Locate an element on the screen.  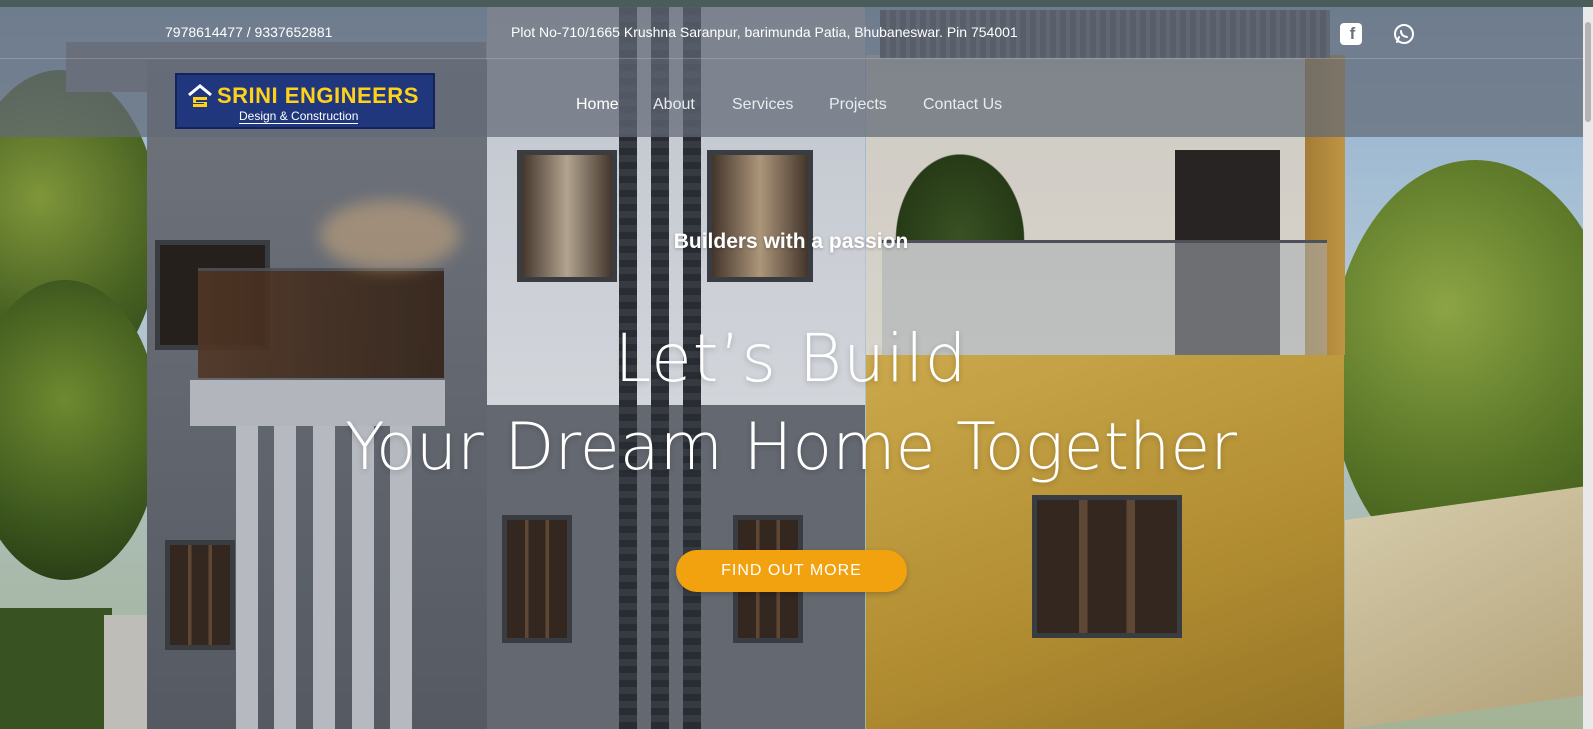
site-logo: SRINI ENGINEERS Design & Construction is located at coordinates (305, 101).